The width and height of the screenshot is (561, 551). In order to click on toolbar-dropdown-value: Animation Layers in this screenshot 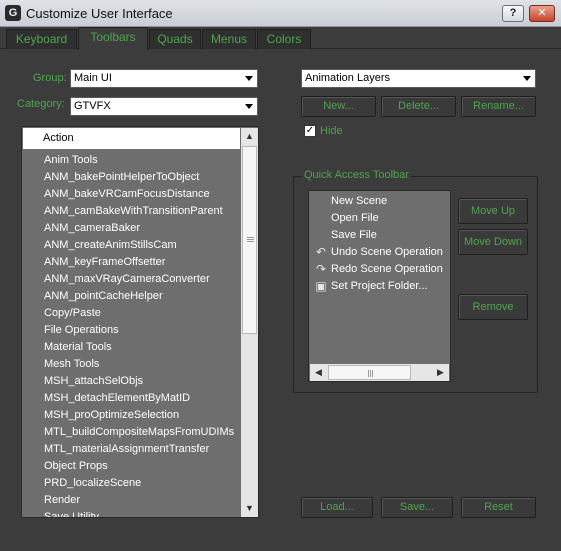, I will do `click(347, 78)`.